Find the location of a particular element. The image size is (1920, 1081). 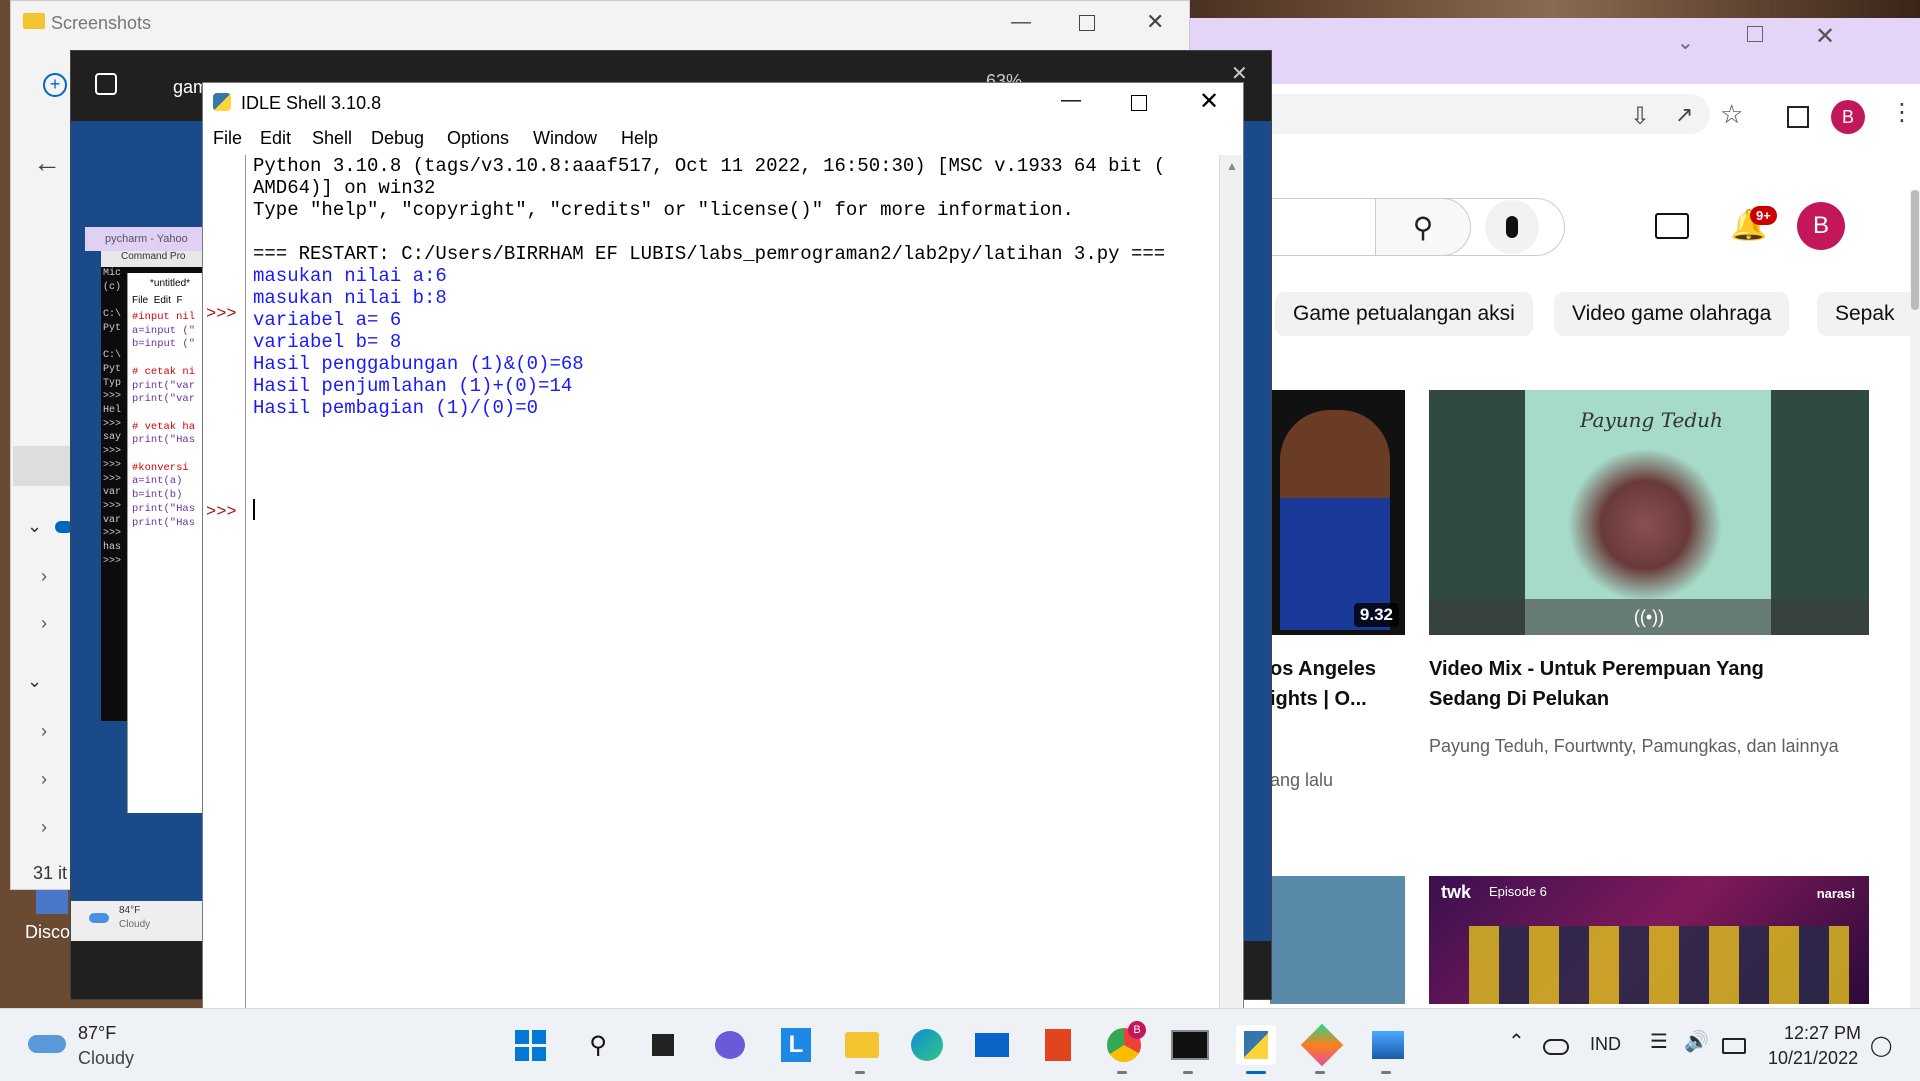

menu-help: Help is located at coordinates (639, 138).